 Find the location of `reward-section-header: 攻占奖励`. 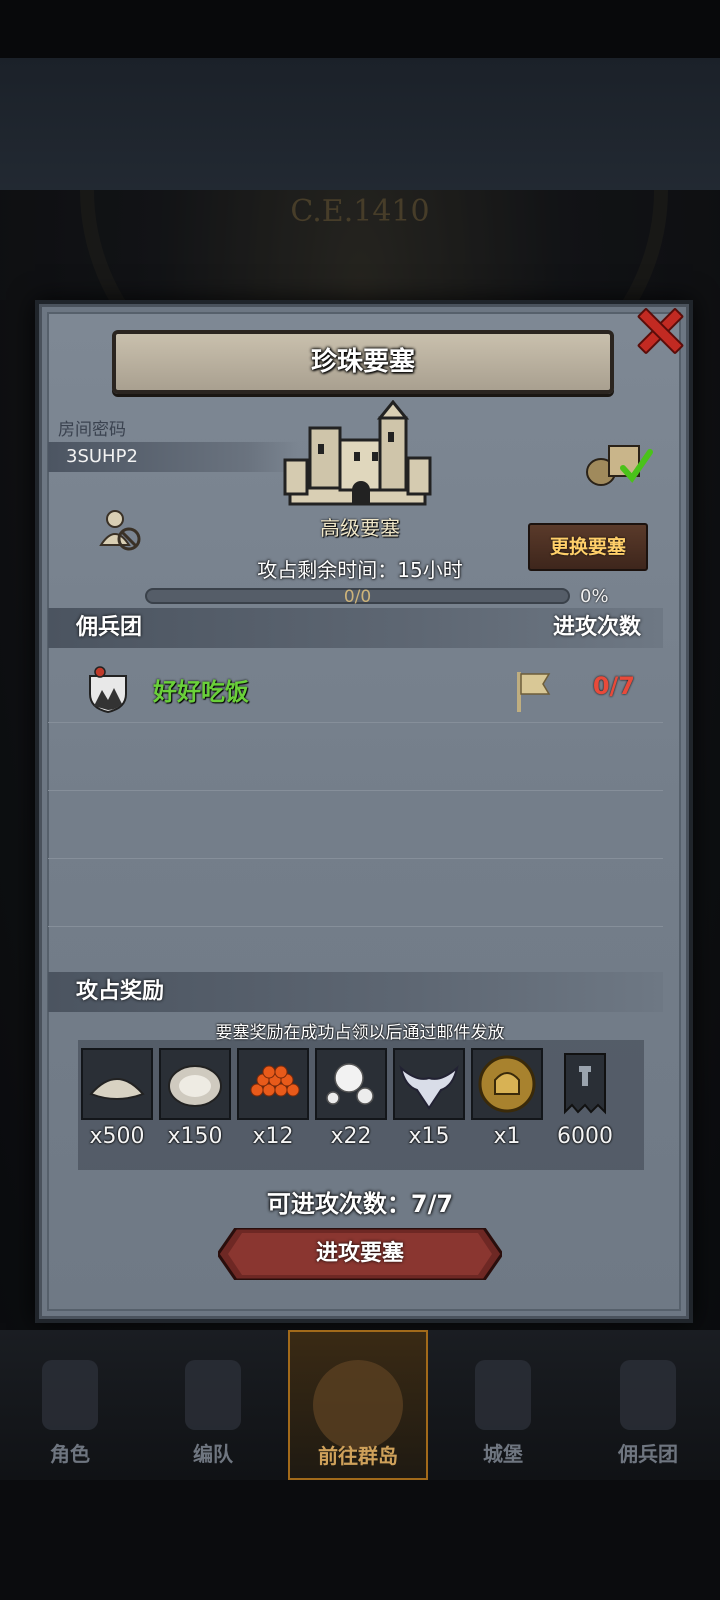

reward-section-header: 攻占奖励 is located at coordinates (355, 992).